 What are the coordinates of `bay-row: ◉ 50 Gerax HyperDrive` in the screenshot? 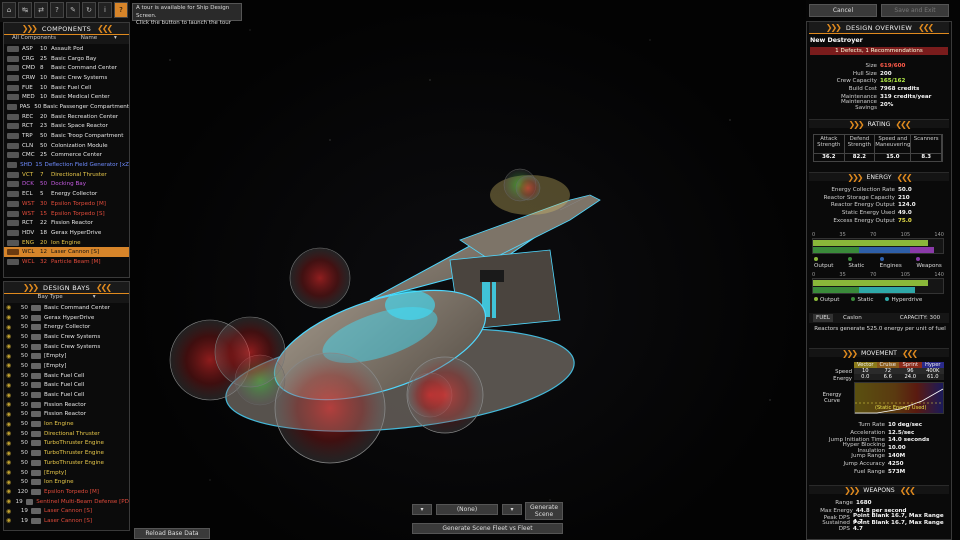 It's located at (66, 318).